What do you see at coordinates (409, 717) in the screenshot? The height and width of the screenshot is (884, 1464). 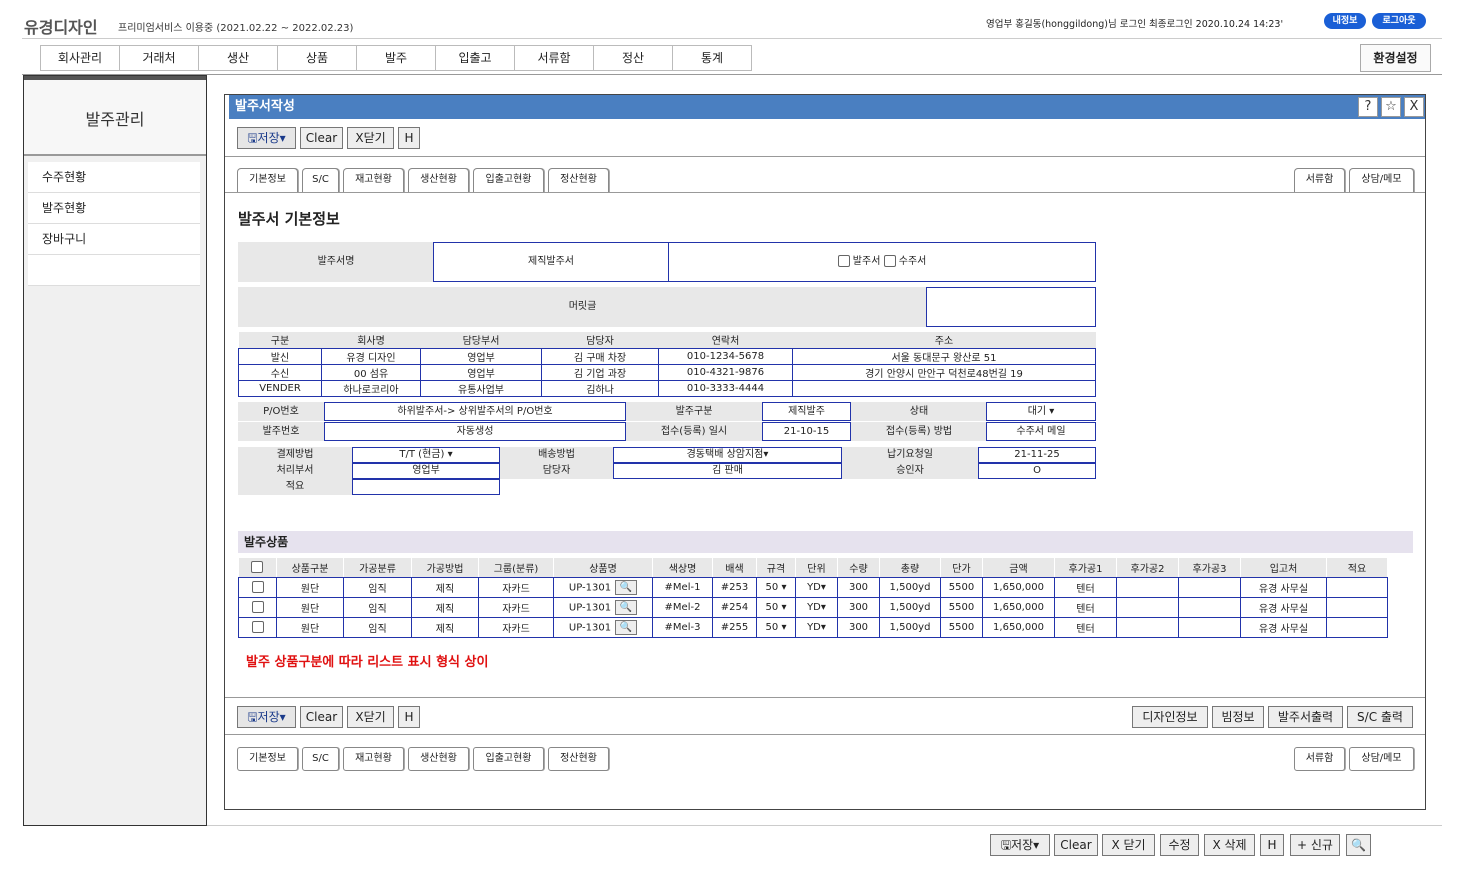 I see `h-button-bottom: H` at bounding box center [409, 717].